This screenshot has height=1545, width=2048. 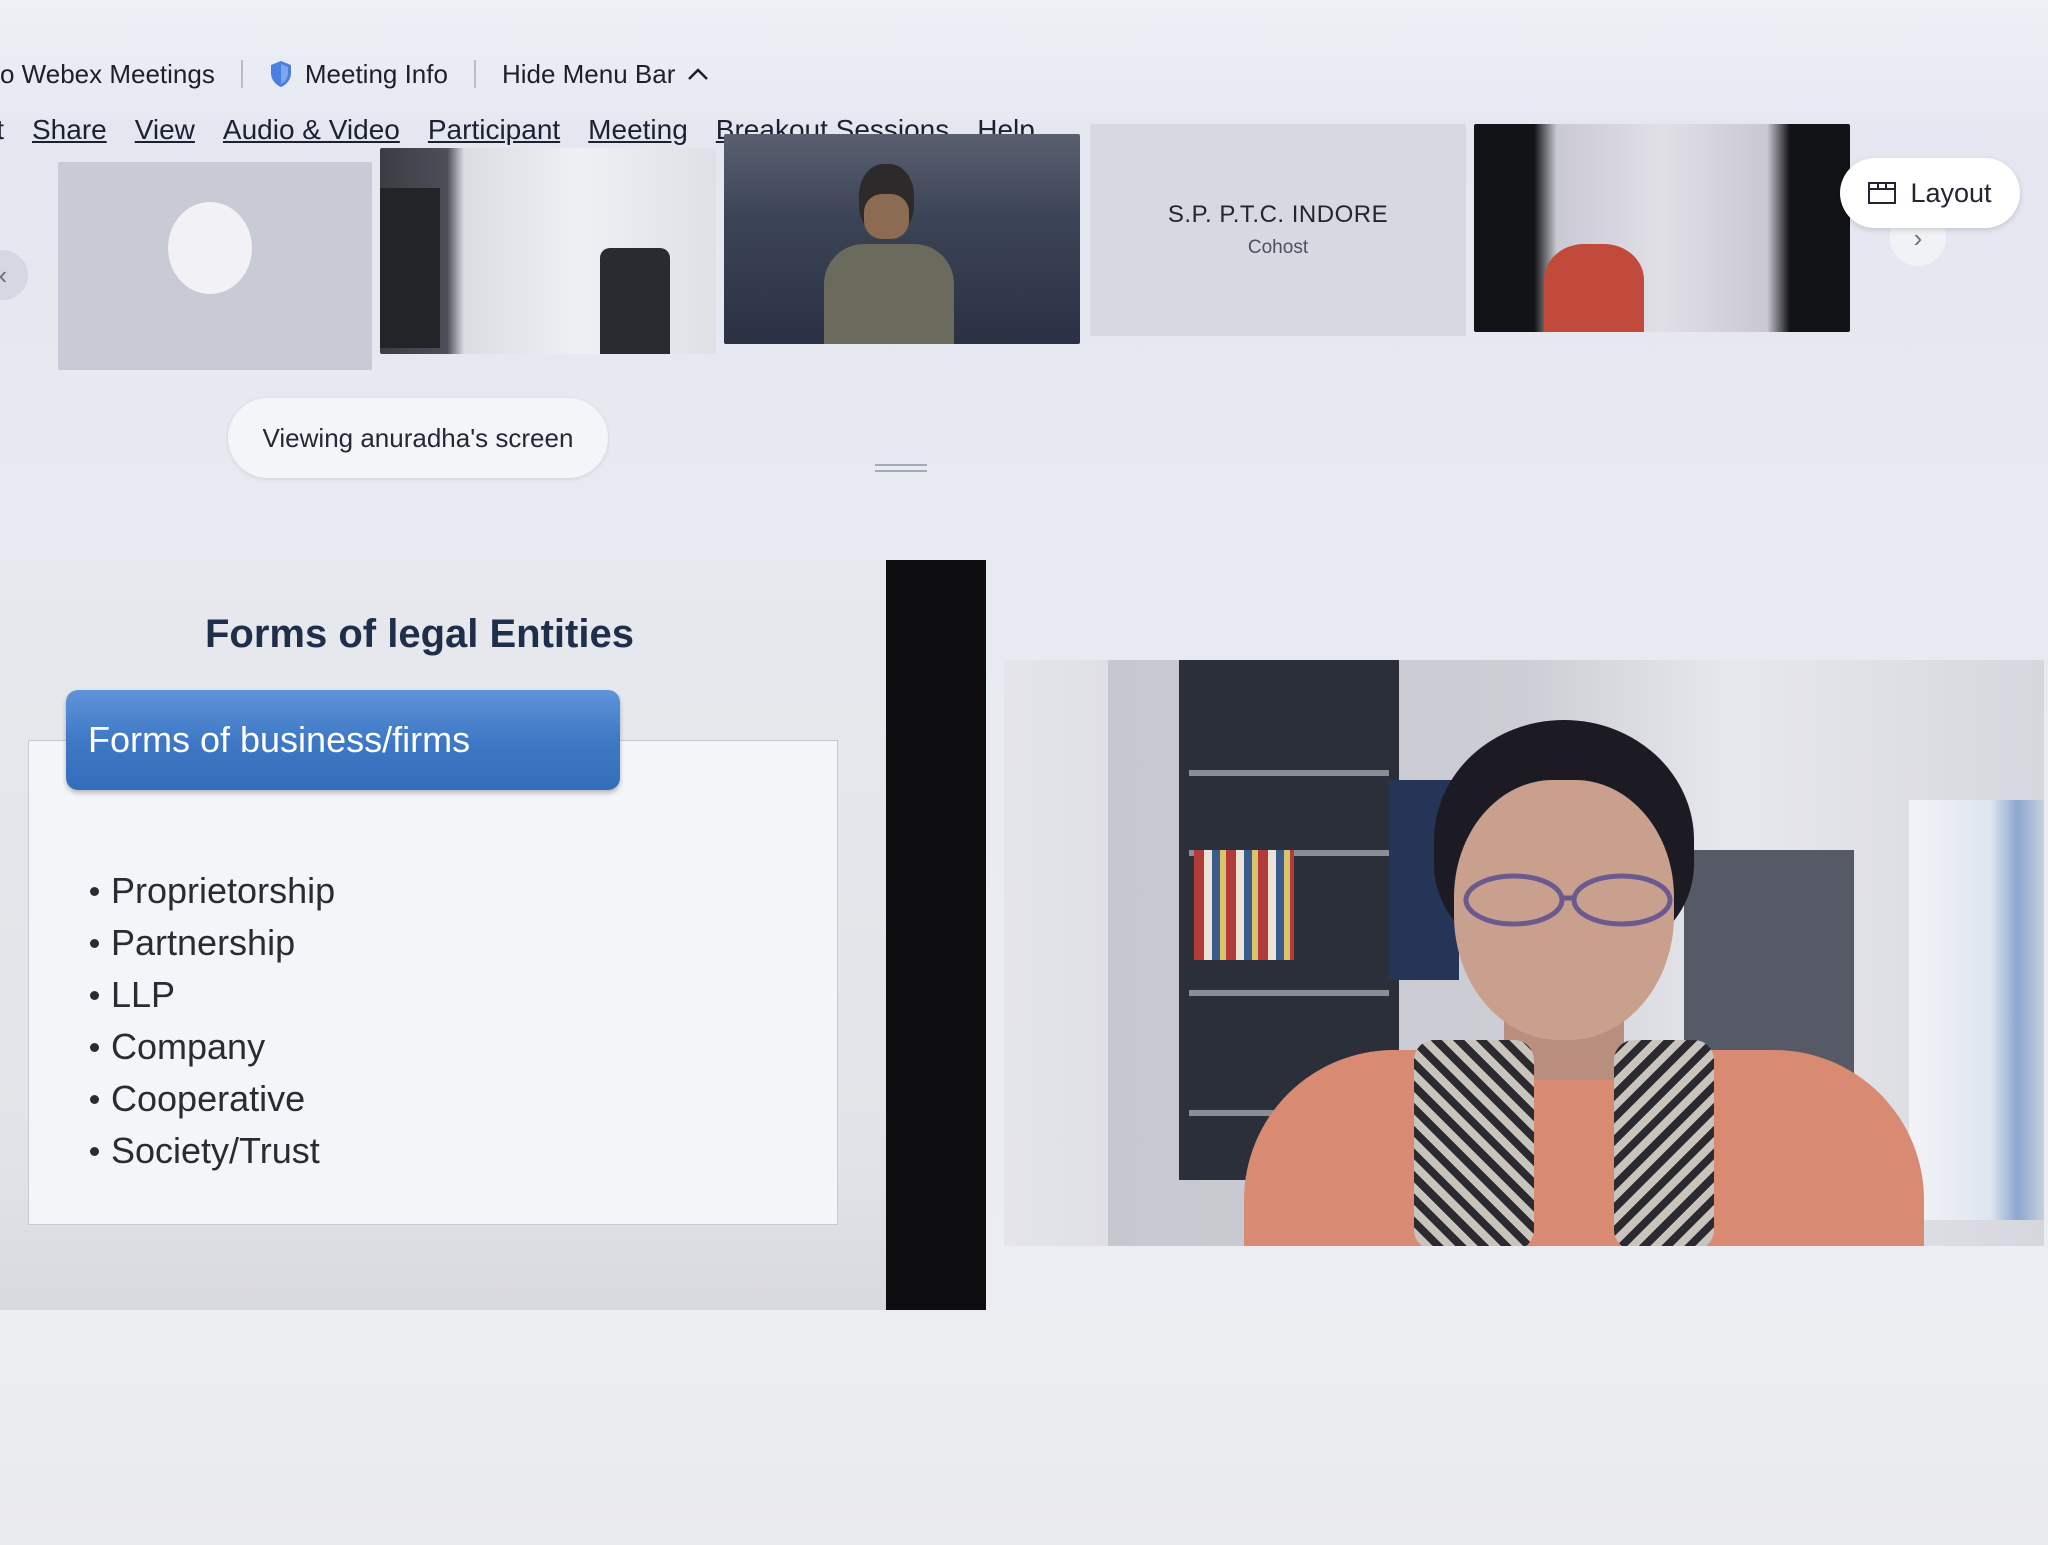 I want to click on shield-icon, so click(x=280, y=74).